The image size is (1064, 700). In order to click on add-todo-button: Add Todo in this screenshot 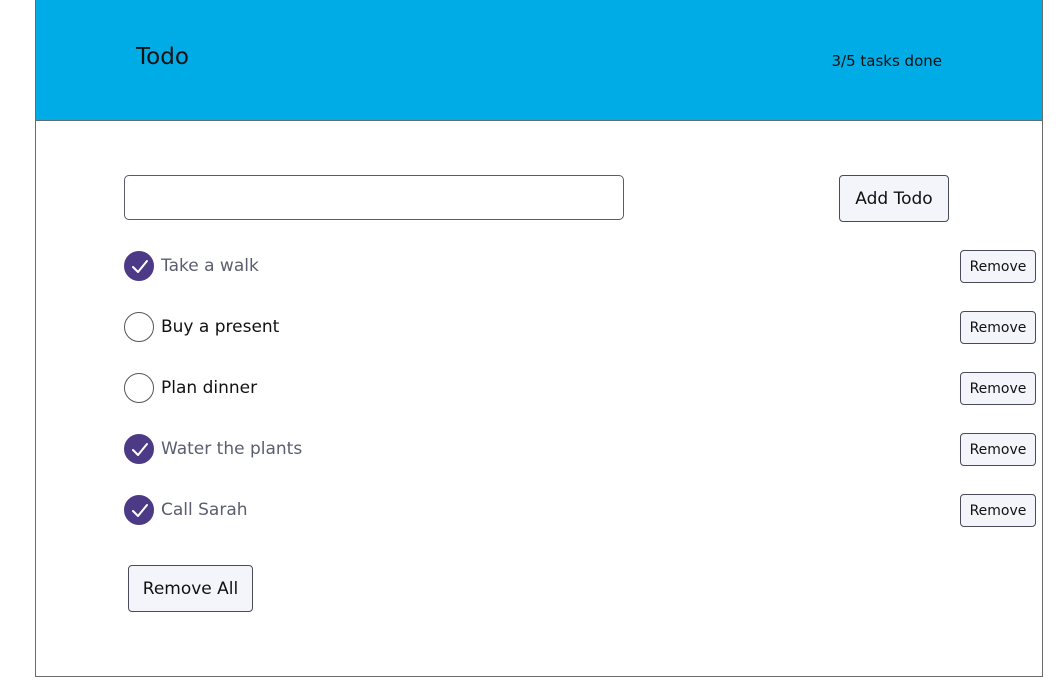, I will do `click(894, 198)`.